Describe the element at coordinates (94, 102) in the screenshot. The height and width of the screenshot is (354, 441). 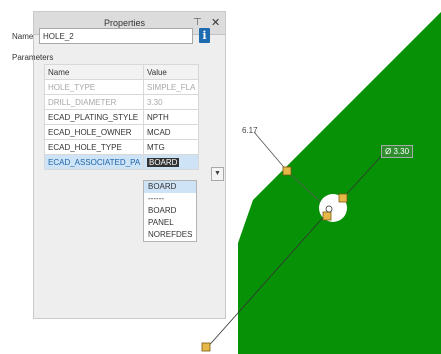
I see `param-name: DRILL_DIAMETER` at that location.